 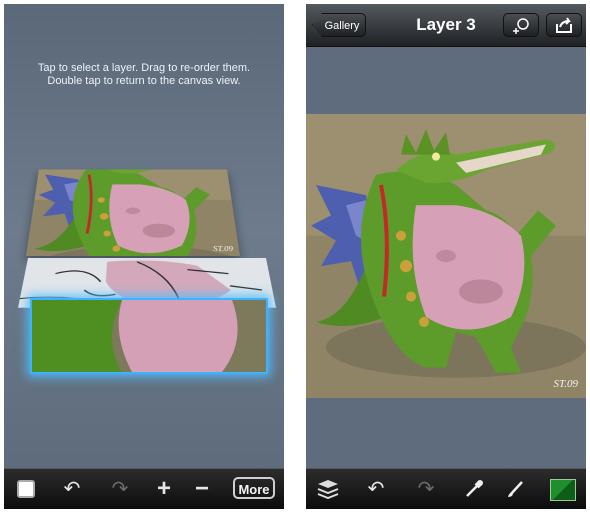 I want to click on color-base-artwork, so click(x=149, y=336).